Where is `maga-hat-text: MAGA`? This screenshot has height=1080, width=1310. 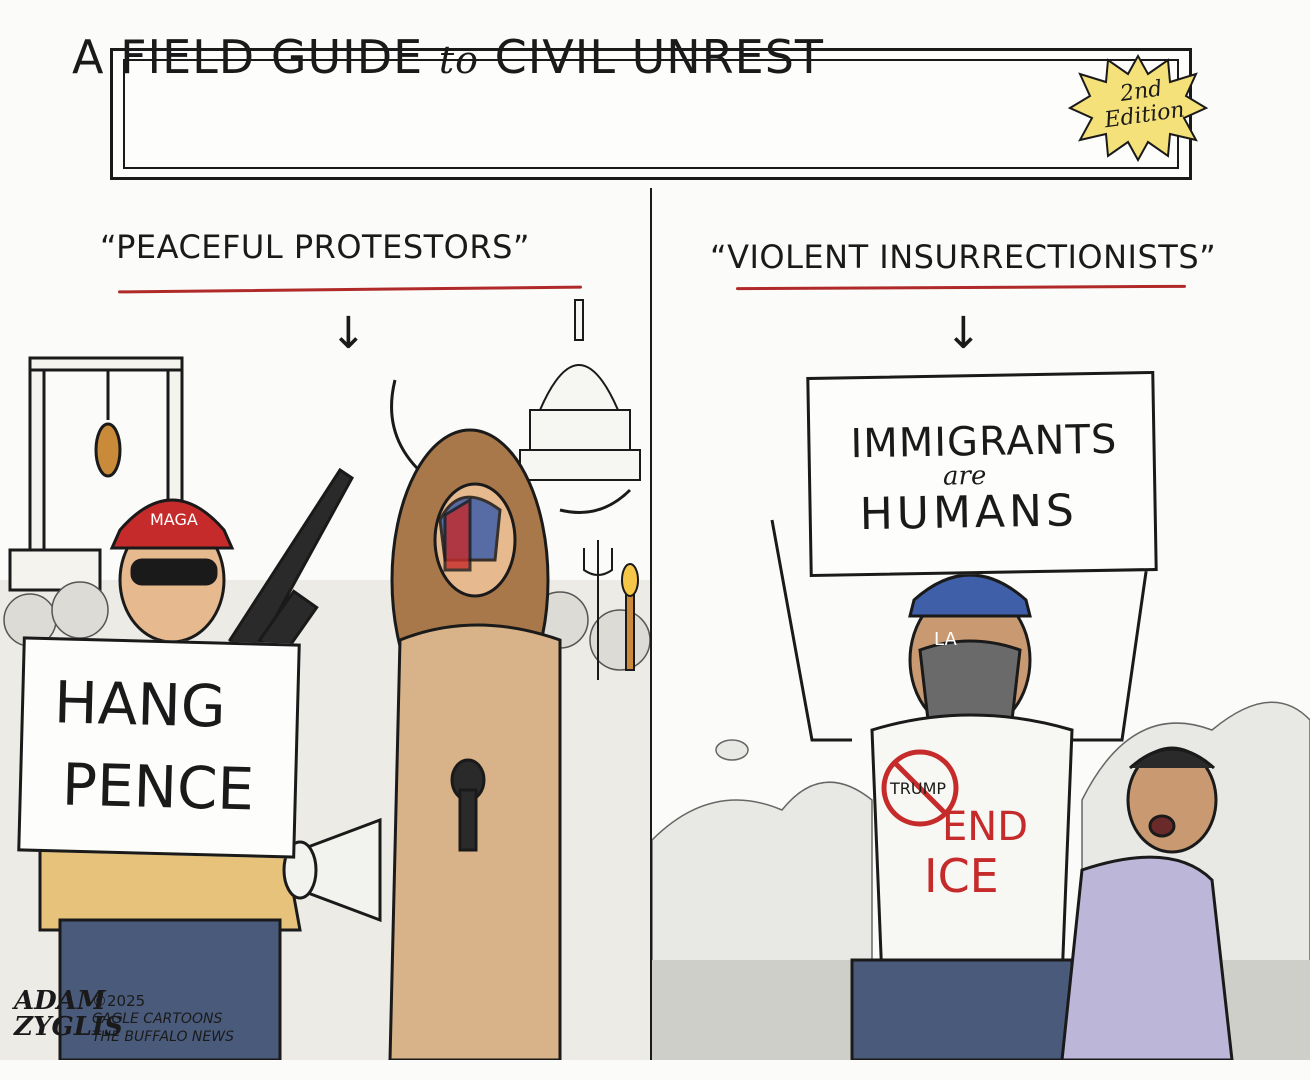
maga-hat-text: MAGA is located at coordinates (174, 519).